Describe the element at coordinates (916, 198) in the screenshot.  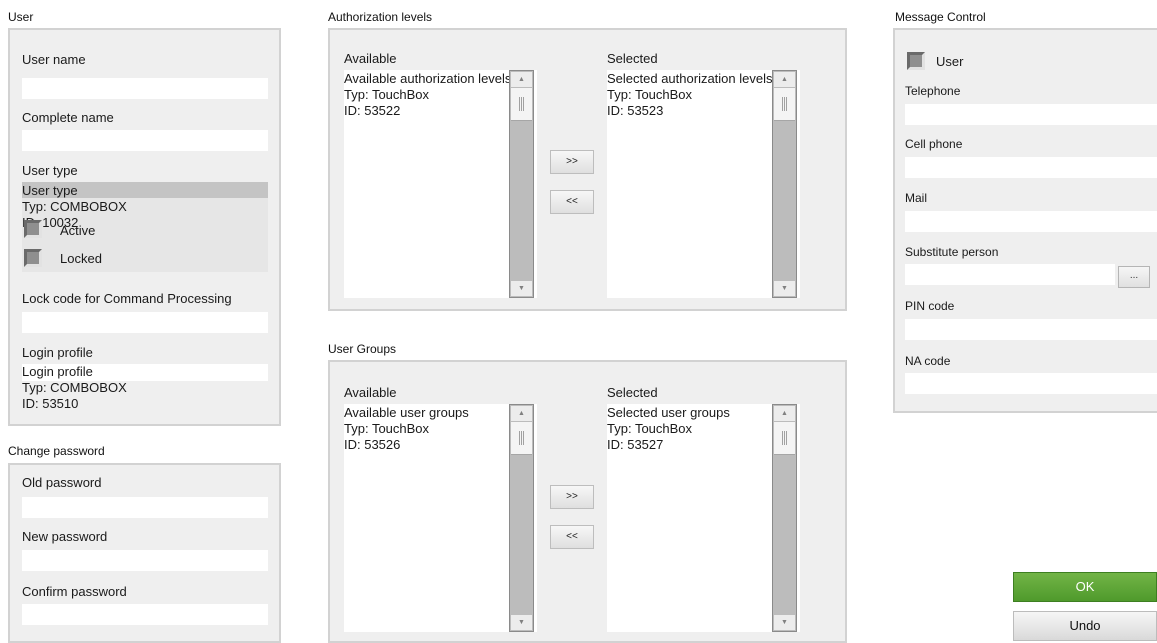
I see `mail-label: Mail` at that location.